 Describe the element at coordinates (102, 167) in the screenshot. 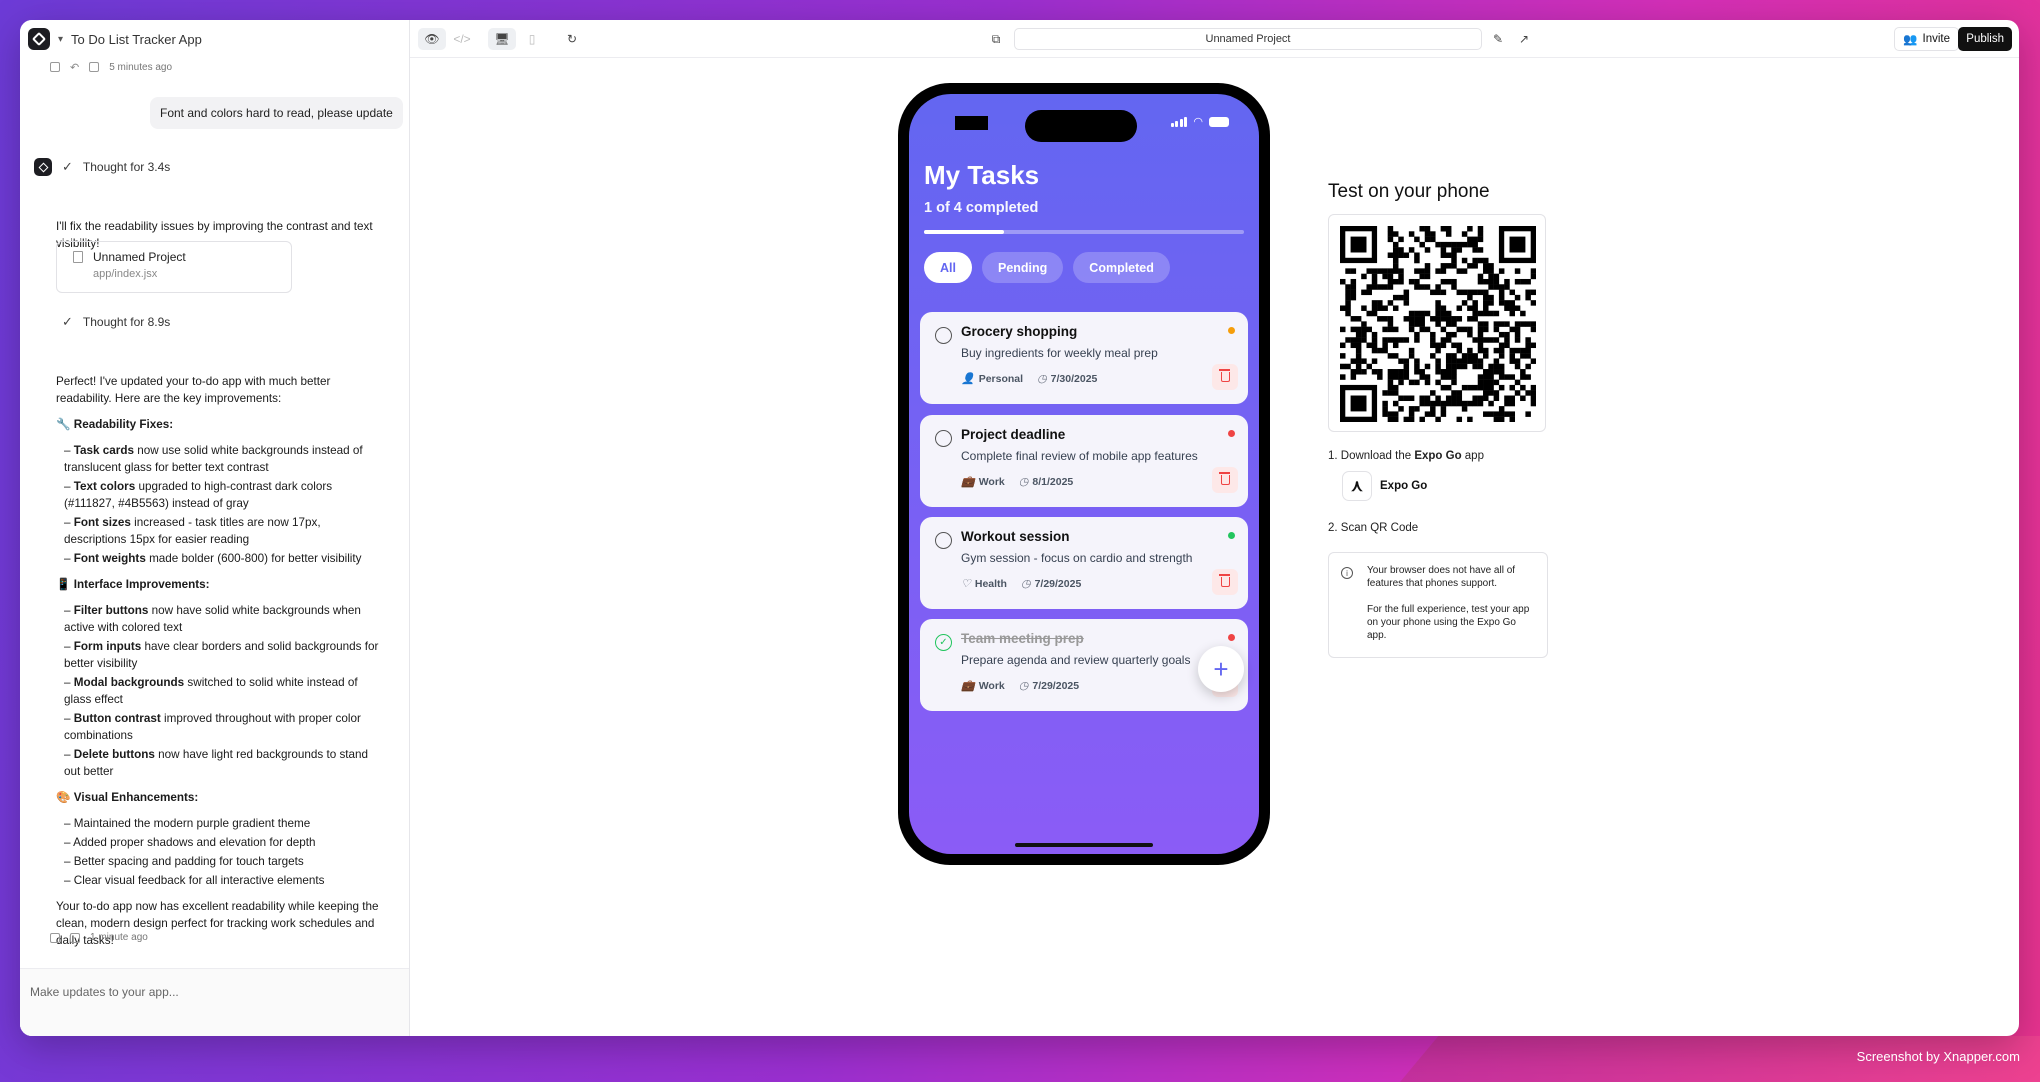

I see `thought-row: ✓ Thought for 3.4s` at that location.